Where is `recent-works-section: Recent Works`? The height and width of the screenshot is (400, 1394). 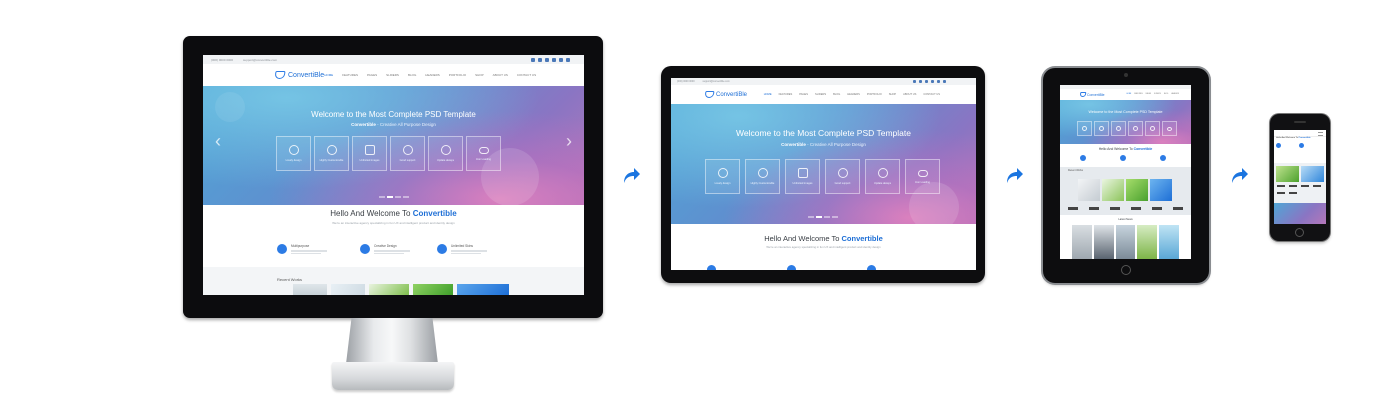 recent-works-section: Recent Works is located at coordinates (393, 281).